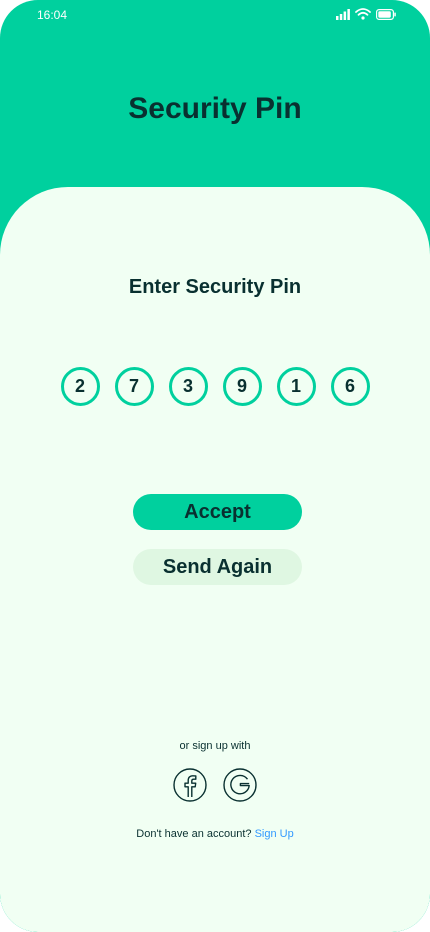  Describe the element at coordinates (80, 386) in the screenshot. I see `pin-digit-1: 2` at that location.